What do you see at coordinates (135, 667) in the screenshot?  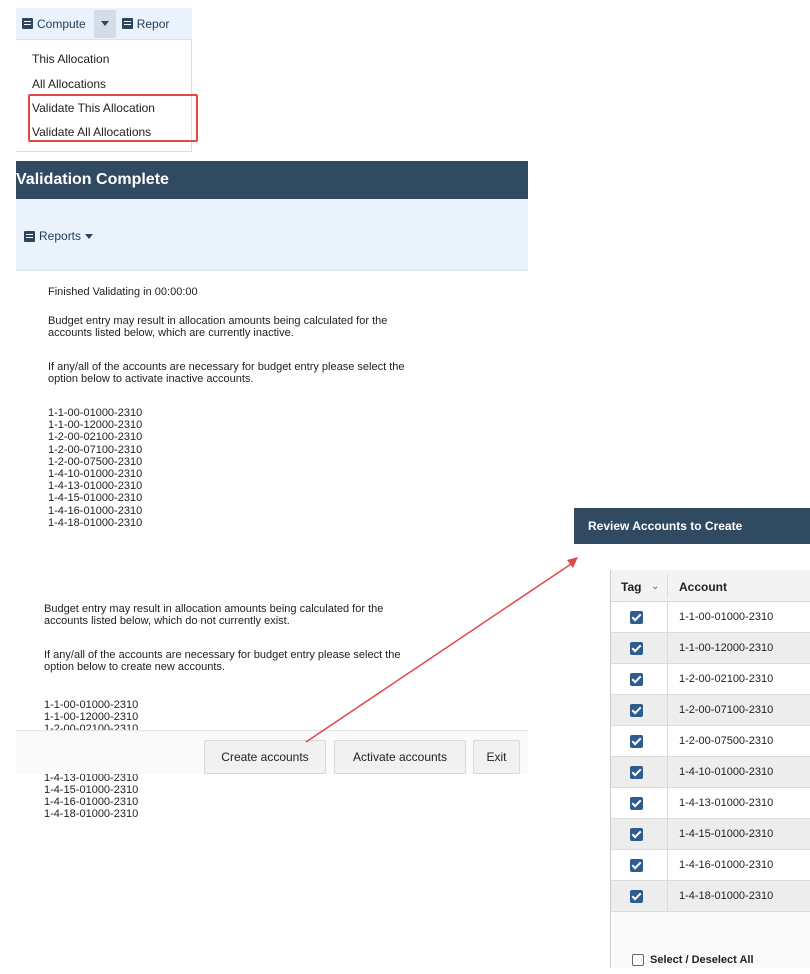 I see `missing-question-line-2: option below to create new accounts.` at bounding box center [135, 667].